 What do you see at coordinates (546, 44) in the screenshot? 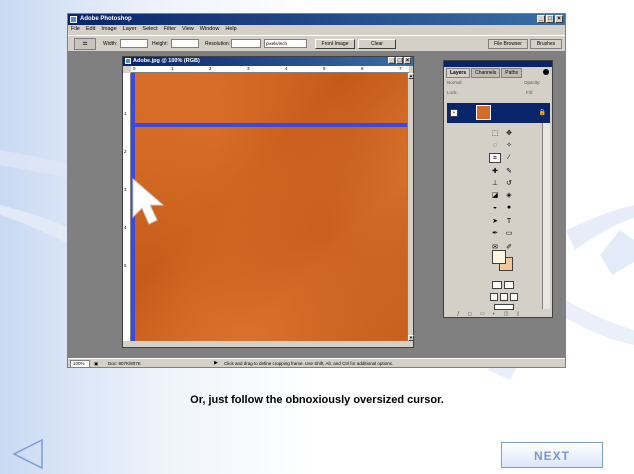
I see `brushes-tab: Brushes` at bounding box center [546, 44].